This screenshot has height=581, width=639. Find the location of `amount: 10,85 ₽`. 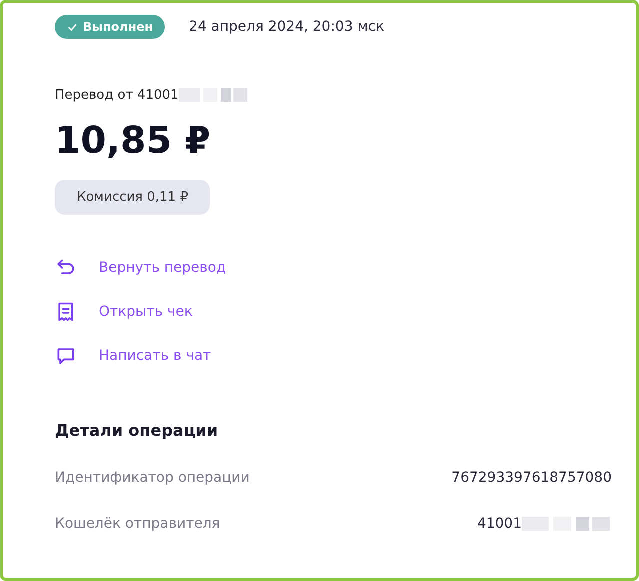

amount: 10,85 ₽ is located at coordinates (133, 140).